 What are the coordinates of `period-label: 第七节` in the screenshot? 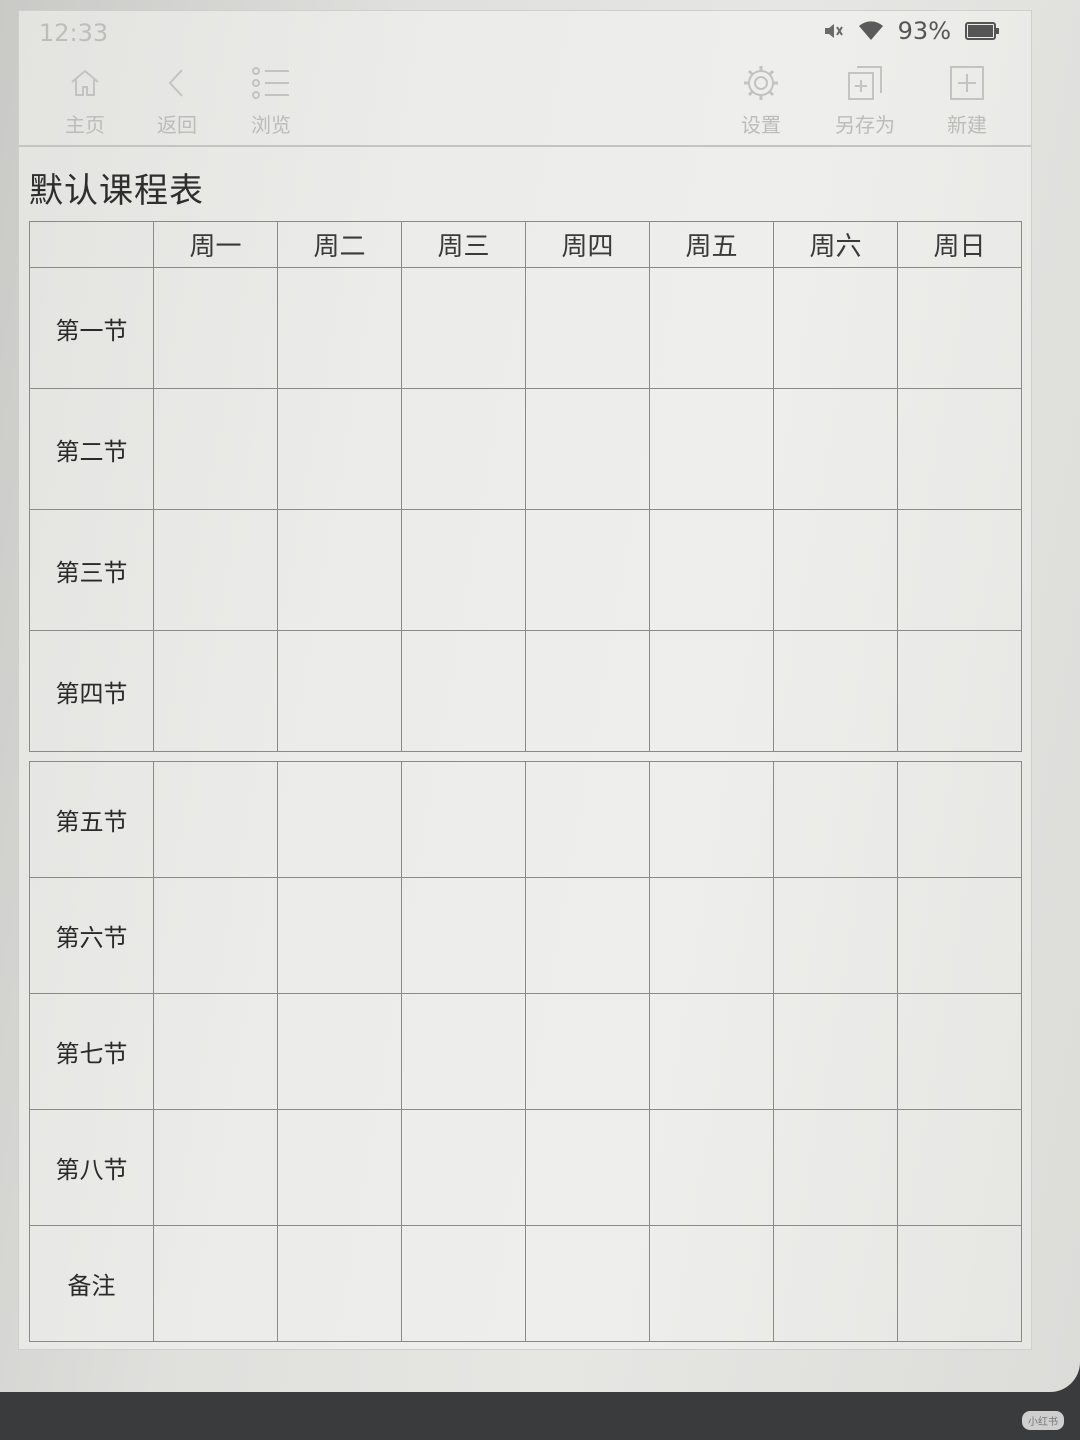 It's located at (91, 1051).